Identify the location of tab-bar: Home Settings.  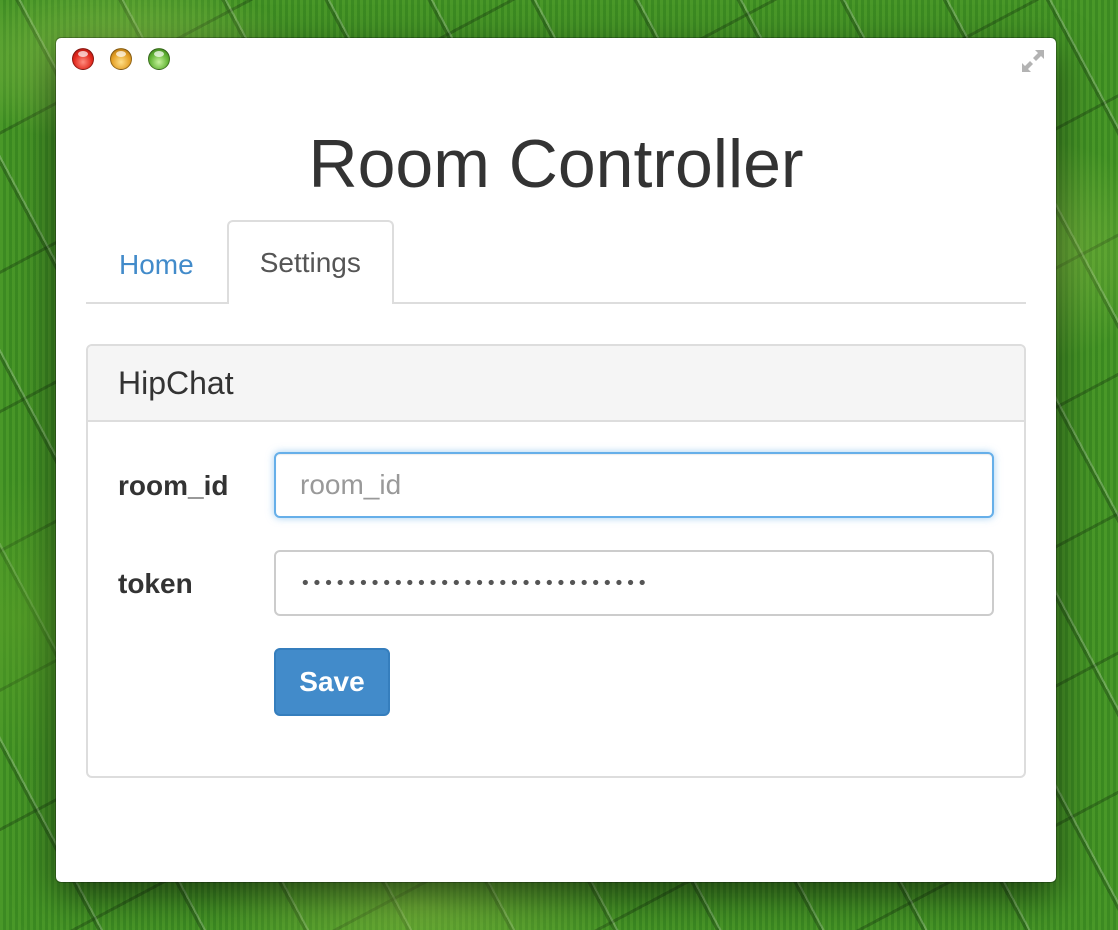
(556, 262).